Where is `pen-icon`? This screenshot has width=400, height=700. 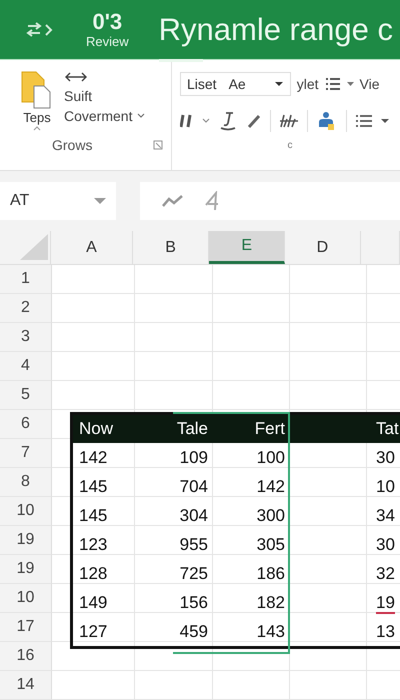
pen-icon is located at coordinates (254, 121).